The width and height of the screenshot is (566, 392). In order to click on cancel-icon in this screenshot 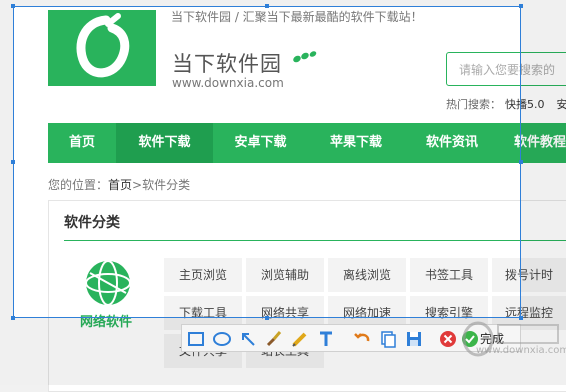, I will do `click(448, 339)`.